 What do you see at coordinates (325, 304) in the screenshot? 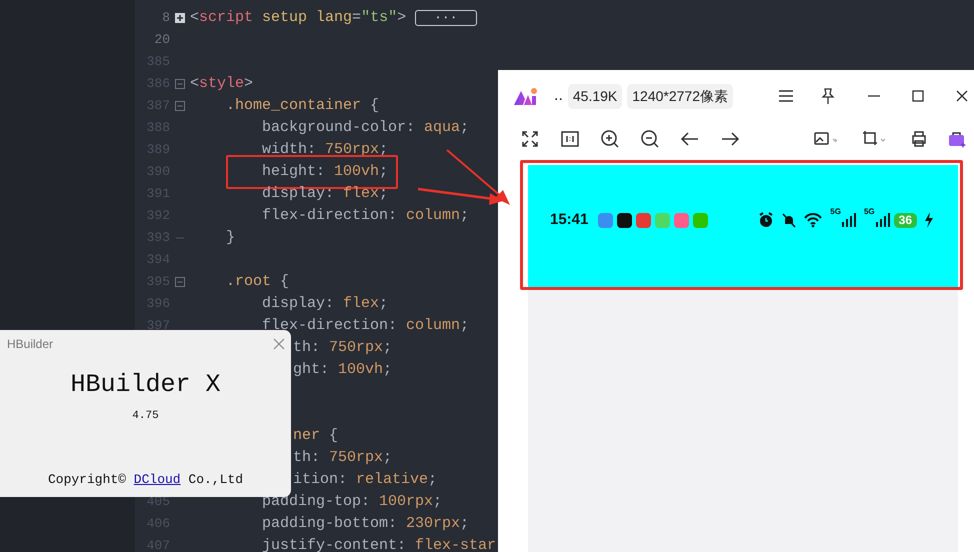
I see `code-line: display: flex;` at bounding box center [325, 304].